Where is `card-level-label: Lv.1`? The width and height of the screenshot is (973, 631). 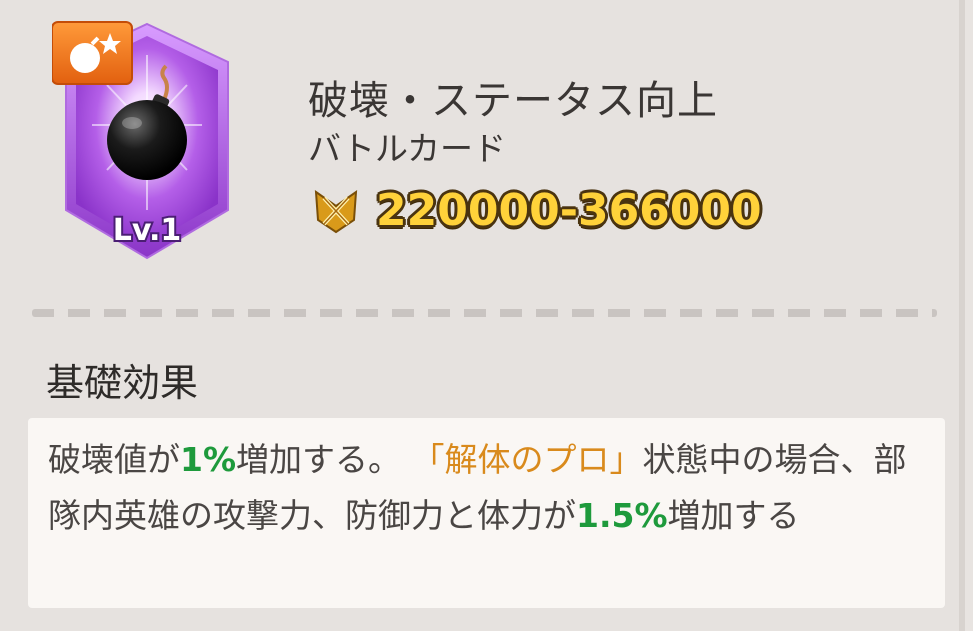 card-level-label: Lv.1 is located at coordinates (147, 230).